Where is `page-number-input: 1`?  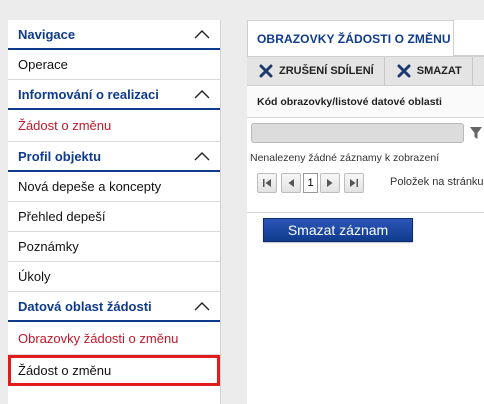 page-number-input: 1 is located at coordinates (310, 183).